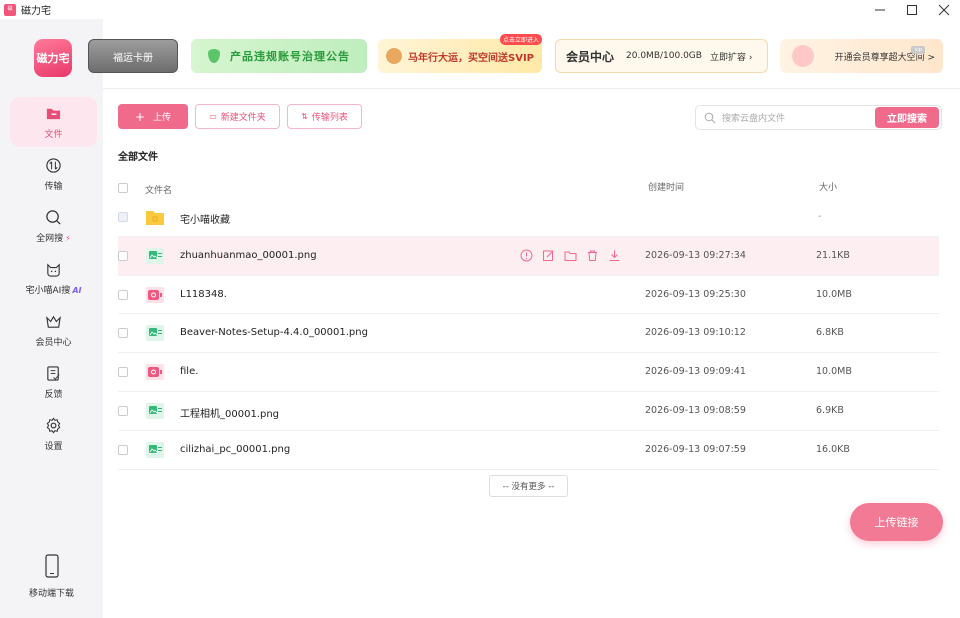  What do you see at coordinates (394, 56) in the screenshot?
I see `horse-icon` at bounding box center [394, 56].